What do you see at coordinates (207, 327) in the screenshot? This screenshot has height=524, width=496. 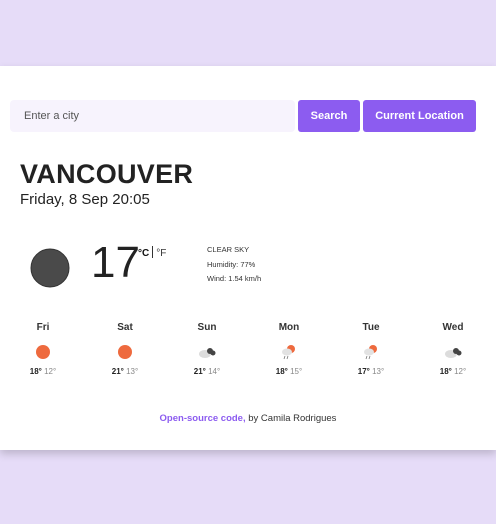 I see `forecast-day-name: Sun` at bounding box center [207, 327].